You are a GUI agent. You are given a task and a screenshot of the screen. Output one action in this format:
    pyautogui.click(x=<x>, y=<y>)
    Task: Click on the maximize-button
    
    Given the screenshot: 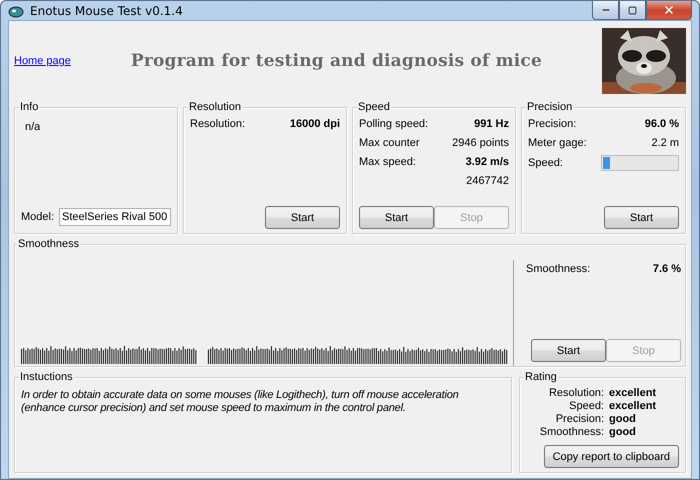 What is the action you would take?
    pyautogui.click(x=632, y=10)
    